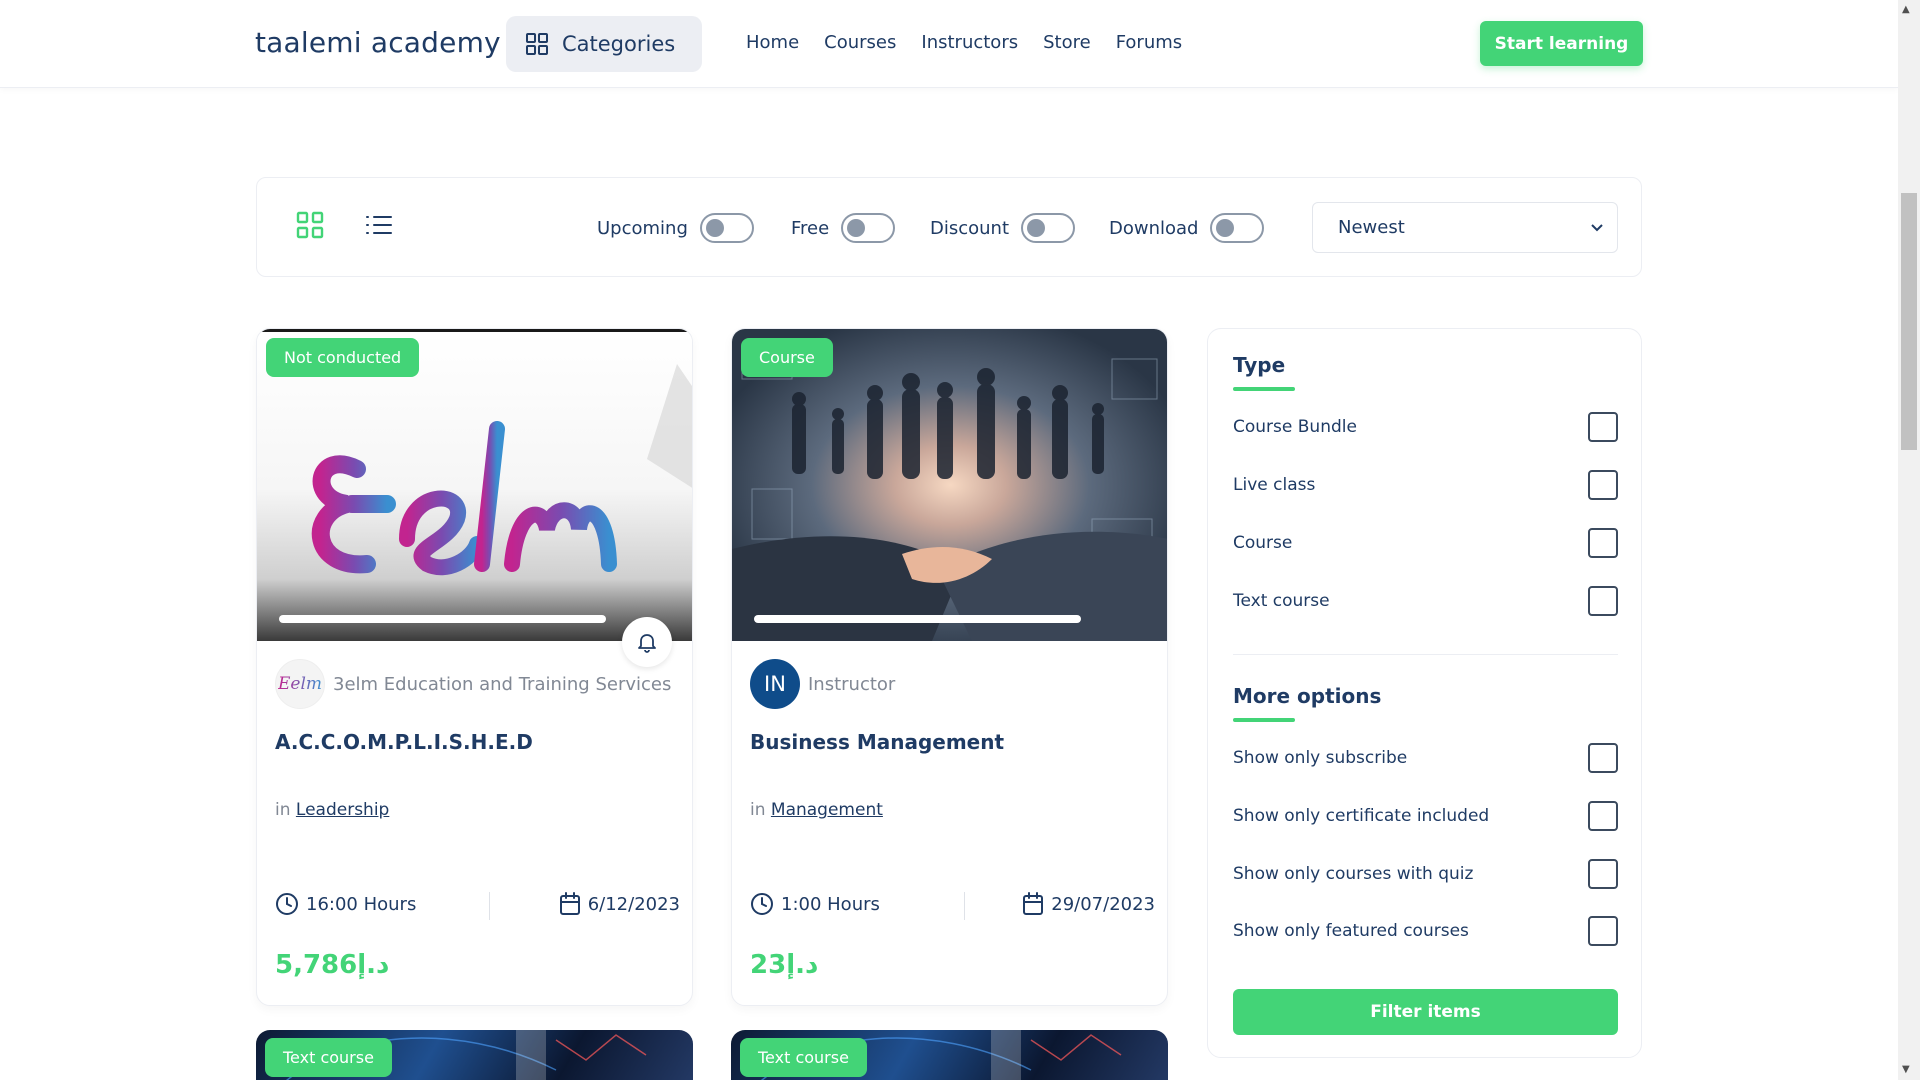 The width and height of the screenshot is (1920, 1080). What do you see at coordinates (1067, 42) in the screenshot?
I see `nav-store: Store` at bounding box center [1067, 42].